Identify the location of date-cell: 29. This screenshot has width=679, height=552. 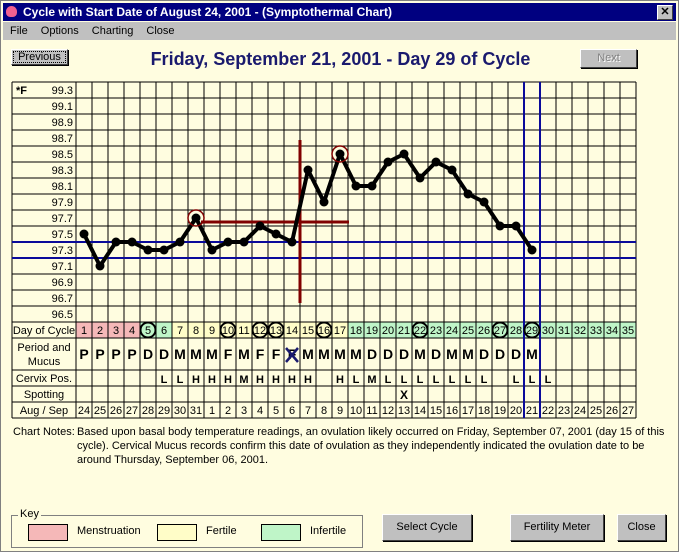
(164, 411).